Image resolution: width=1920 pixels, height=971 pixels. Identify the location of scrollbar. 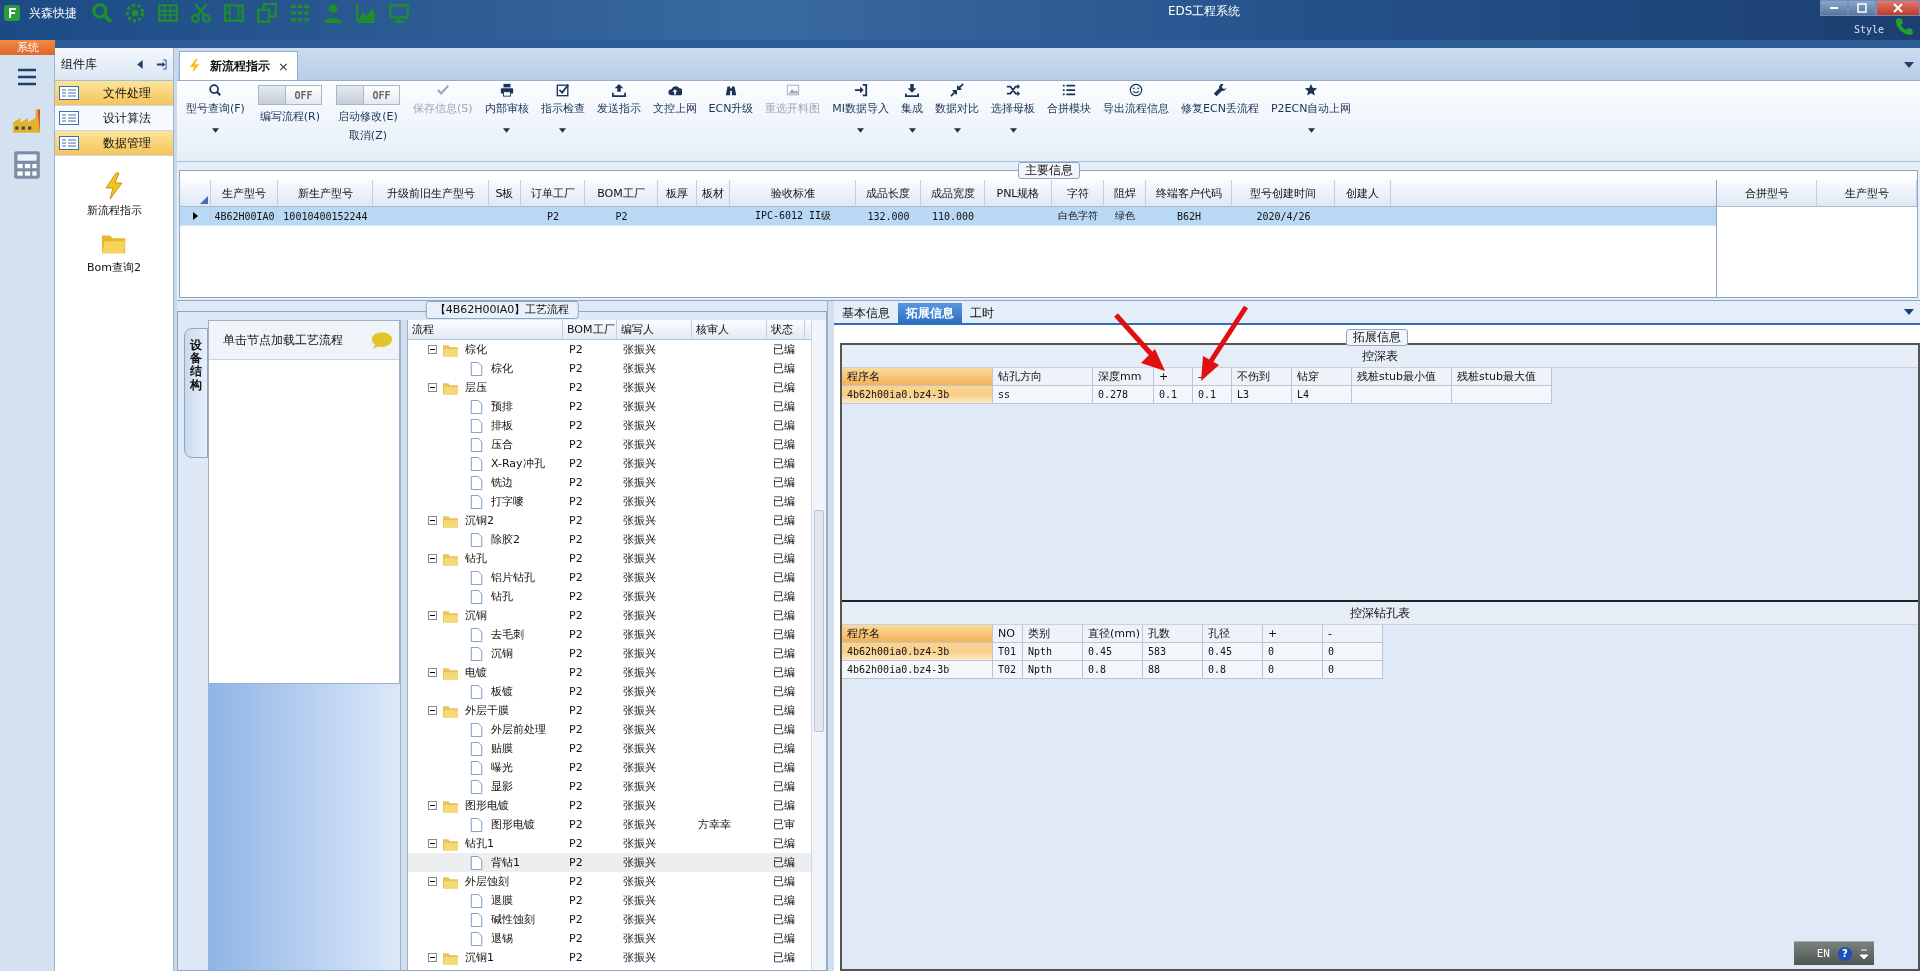
(818, 645).